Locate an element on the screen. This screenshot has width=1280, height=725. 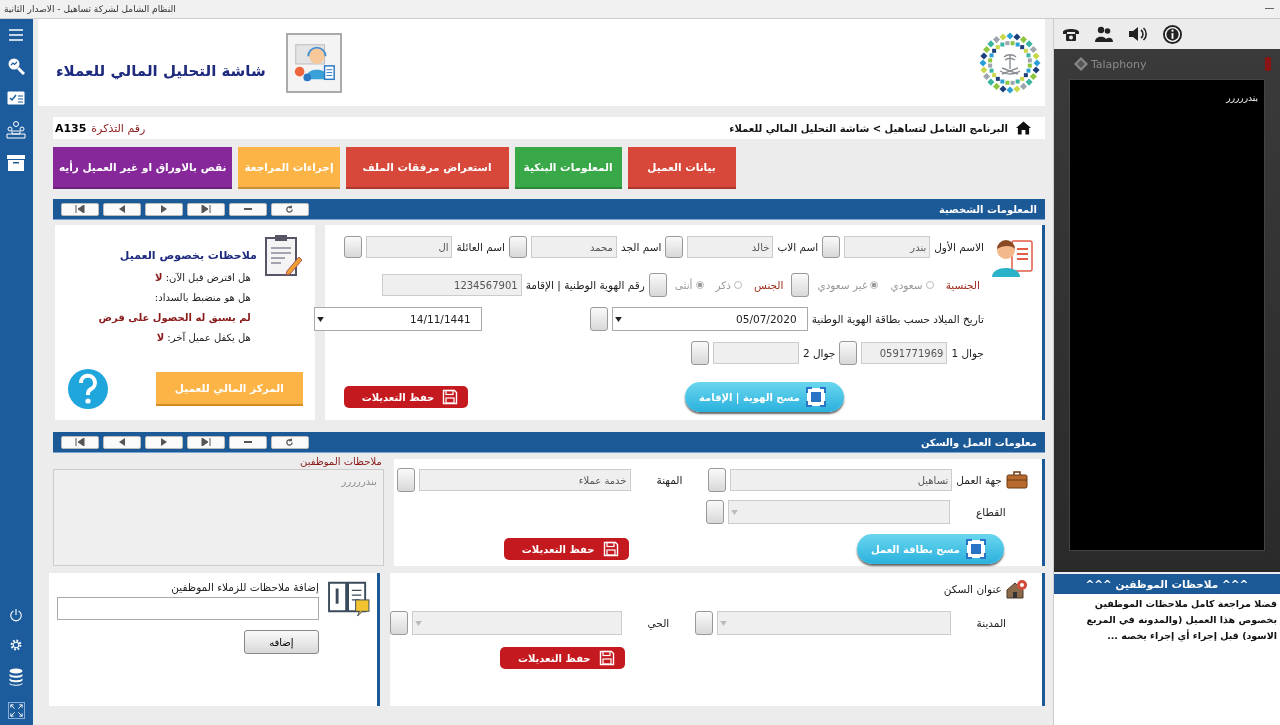
team-icon is located at coordinates (16, 130).